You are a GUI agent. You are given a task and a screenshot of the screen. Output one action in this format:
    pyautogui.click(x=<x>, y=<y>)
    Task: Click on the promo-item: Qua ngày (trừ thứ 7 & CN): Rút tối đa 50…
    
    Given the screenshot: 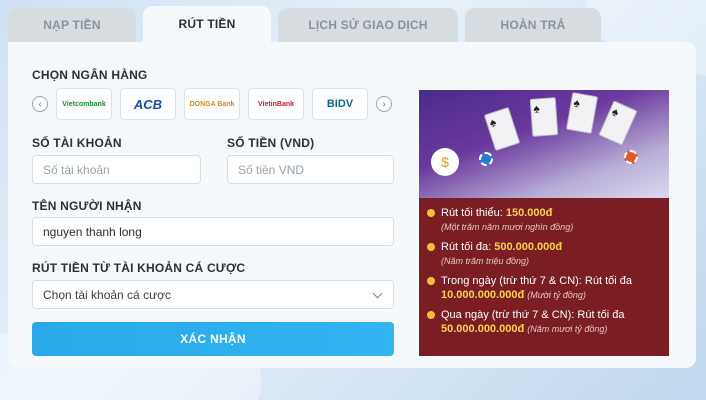 What is the action you would take?
    pyautogui.click(x=545, y=322)
    